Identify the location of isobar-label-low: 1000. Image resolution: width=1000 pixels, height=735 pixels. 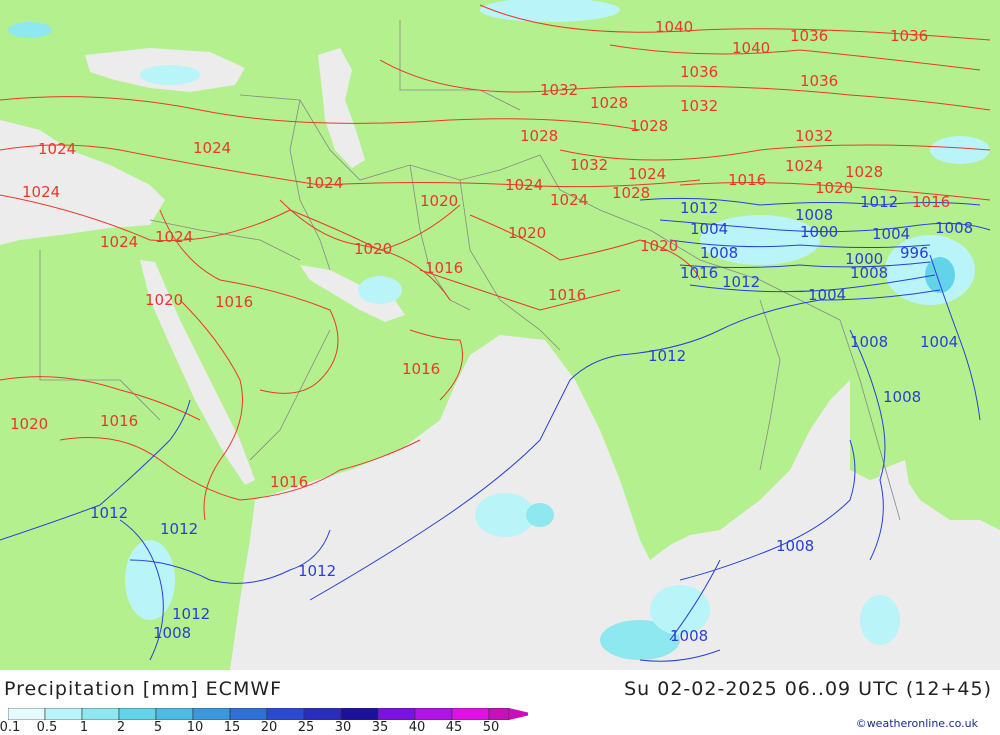
(819, 232).